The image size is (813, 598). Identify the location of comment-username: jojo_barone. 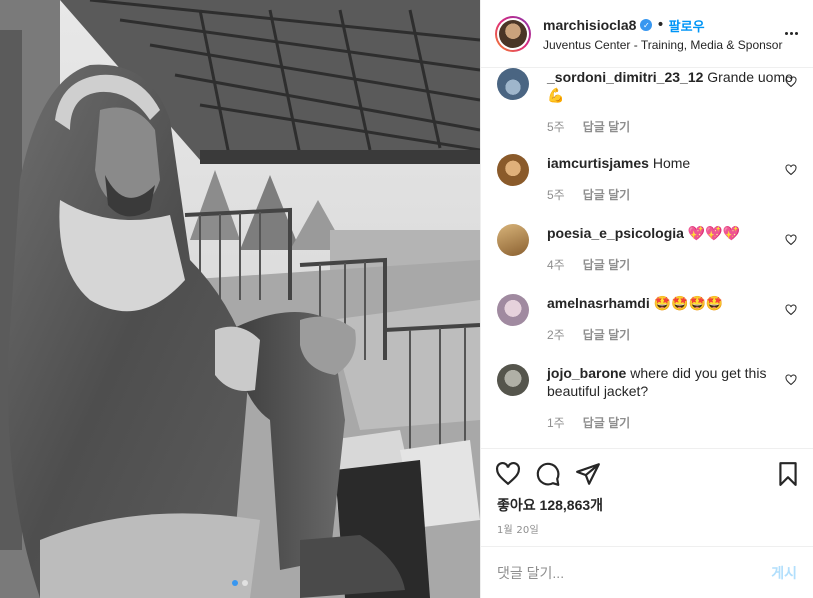
(586, 373).